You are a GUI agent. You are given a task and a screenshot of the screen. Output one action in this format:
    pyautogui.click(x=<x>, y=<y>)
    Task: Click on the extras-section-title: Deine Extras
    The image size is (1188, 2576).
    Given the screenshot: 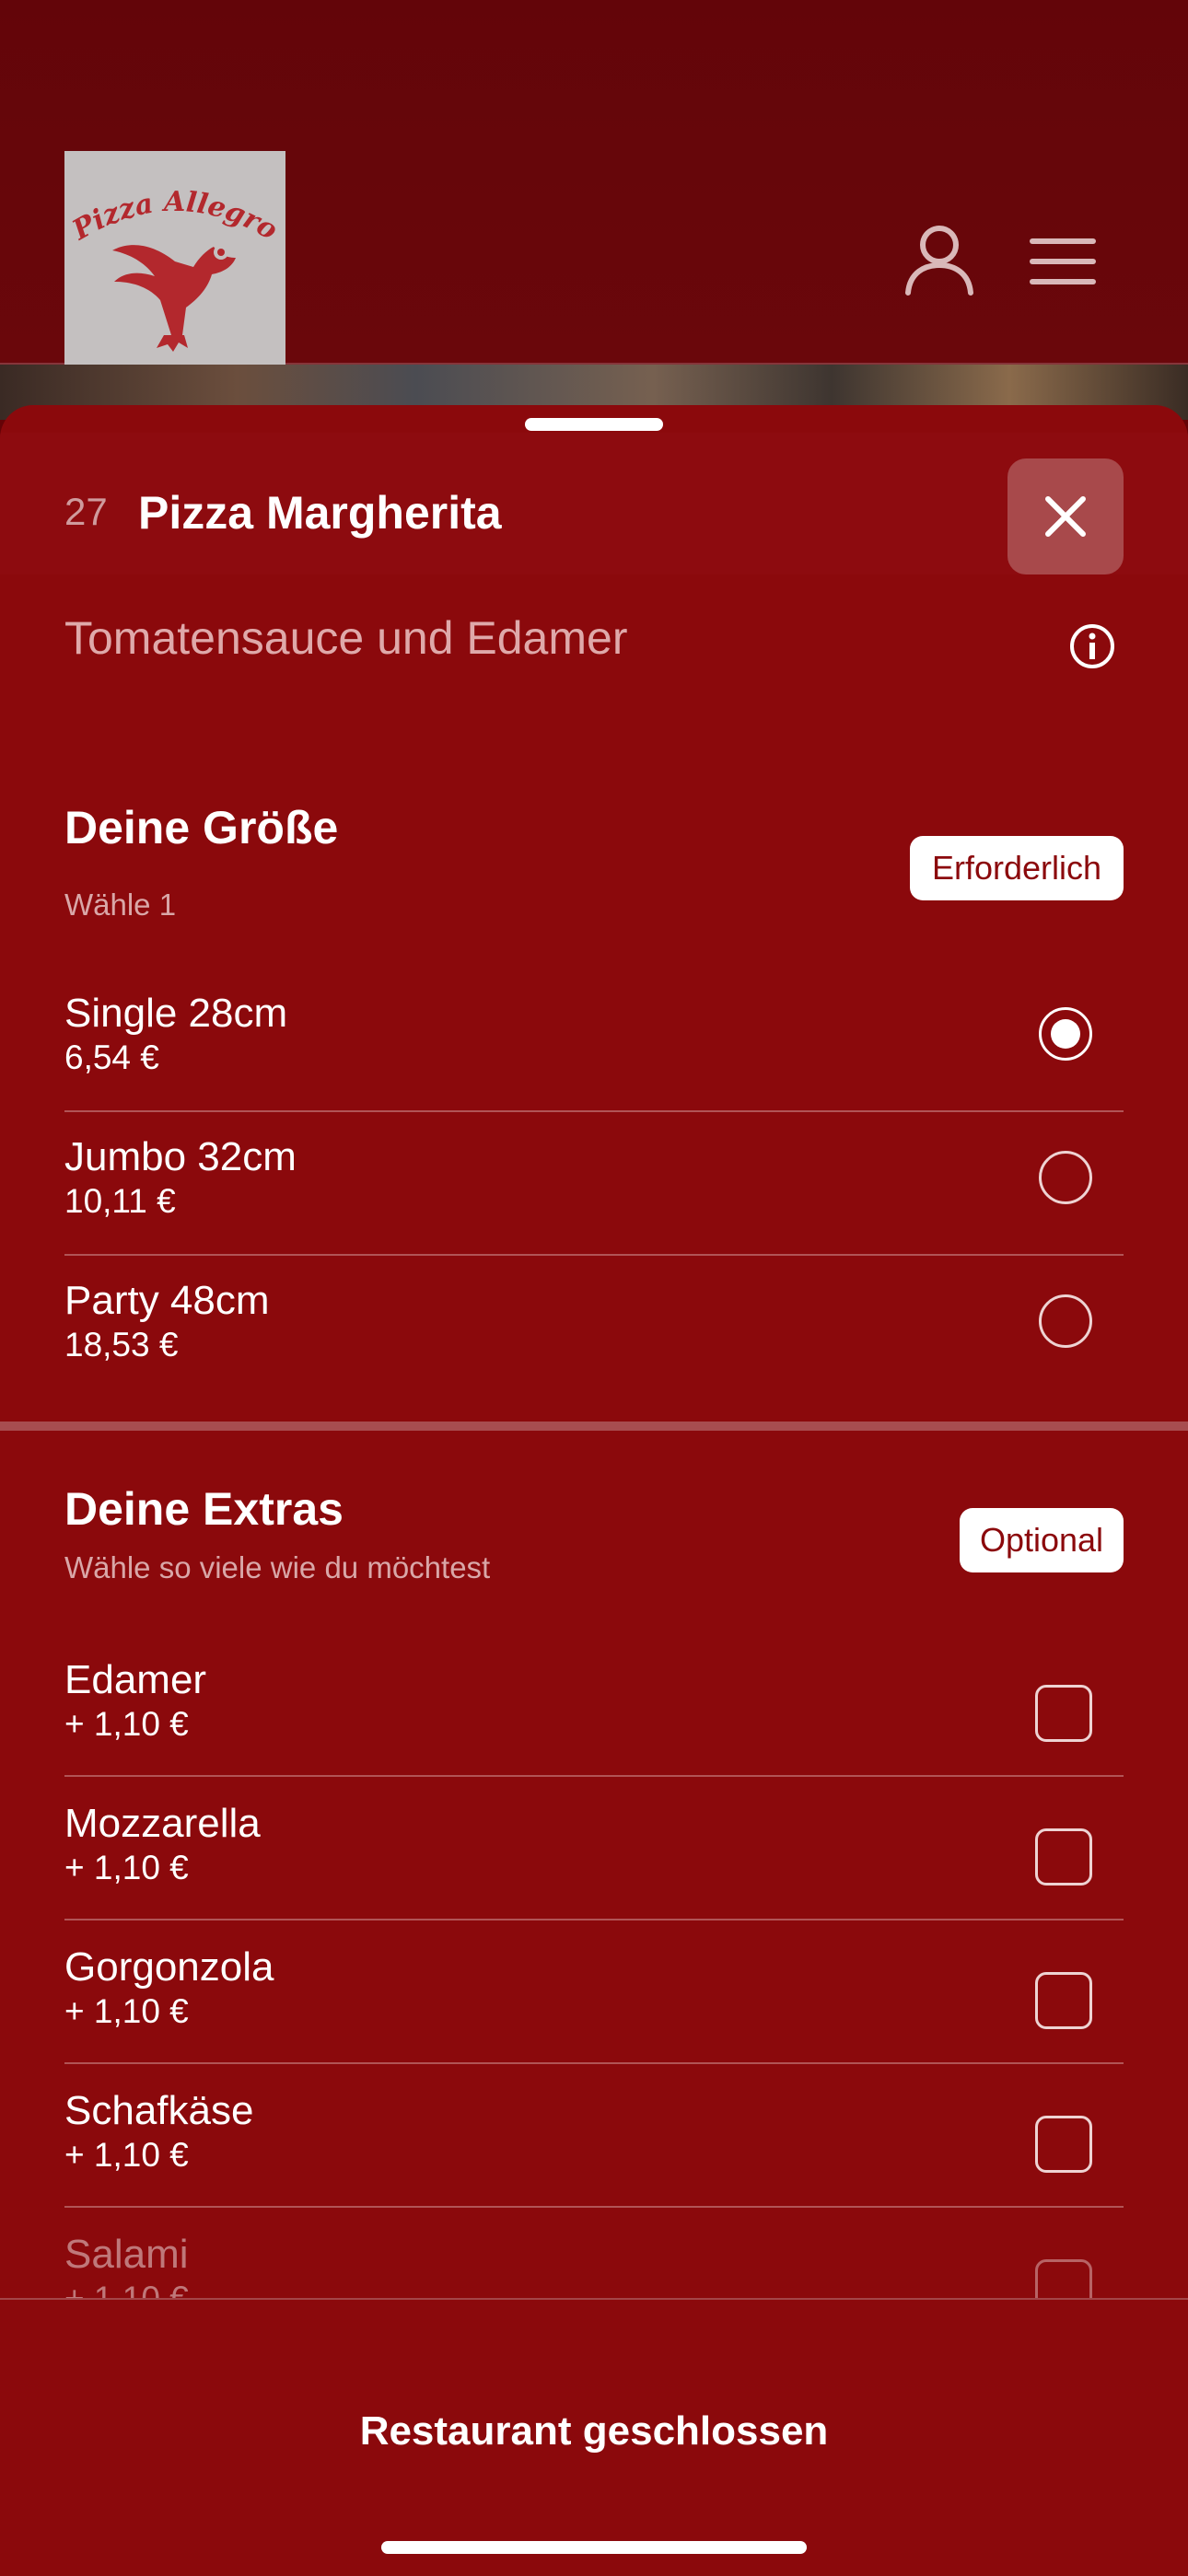 What is the action you would take?
    pyautogui.click(x=204, y=1509)
    